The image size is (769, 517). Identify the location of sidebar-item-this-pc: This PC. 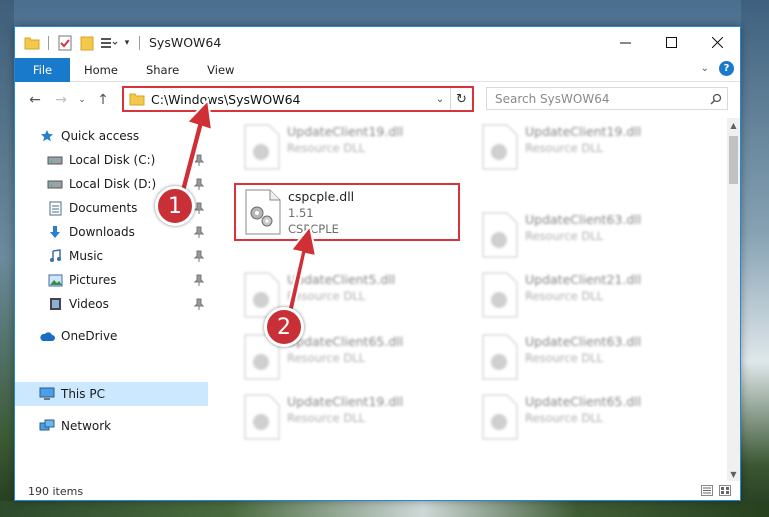
(111, 394).